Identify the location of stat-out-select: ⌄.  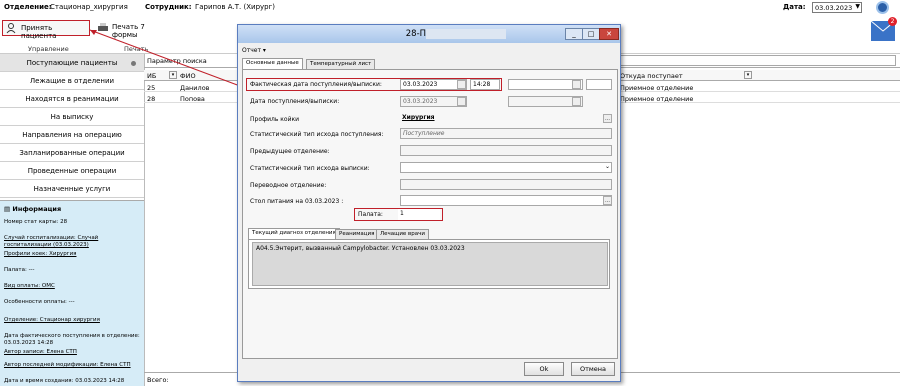
(506, 167).